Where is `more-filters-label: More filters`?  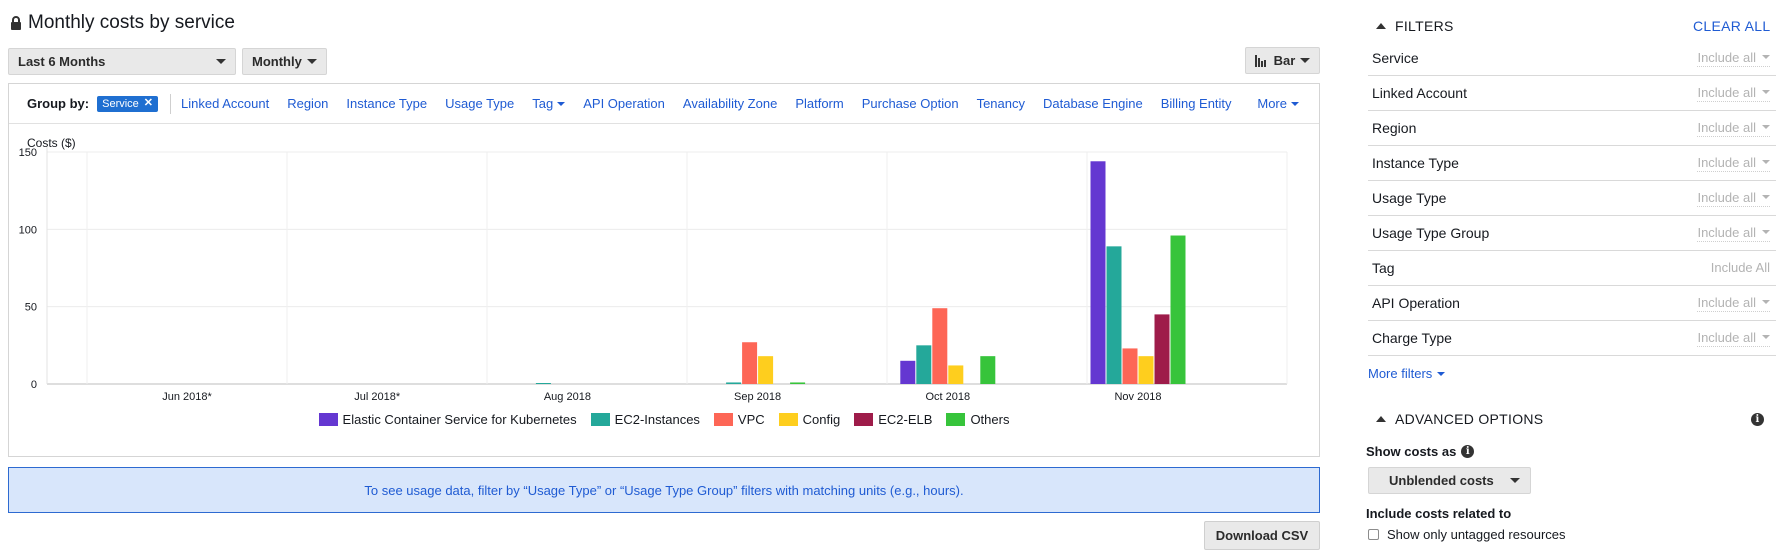
more-filters-label: More filters is located at coordinates (1400, 373).